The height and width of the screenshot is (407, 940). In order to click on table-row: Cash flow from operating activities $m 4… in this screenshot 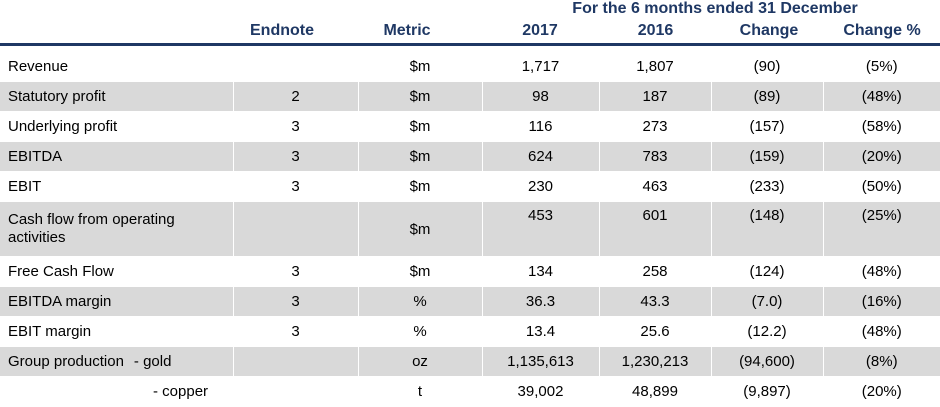, I will do `click(470, 229)`.